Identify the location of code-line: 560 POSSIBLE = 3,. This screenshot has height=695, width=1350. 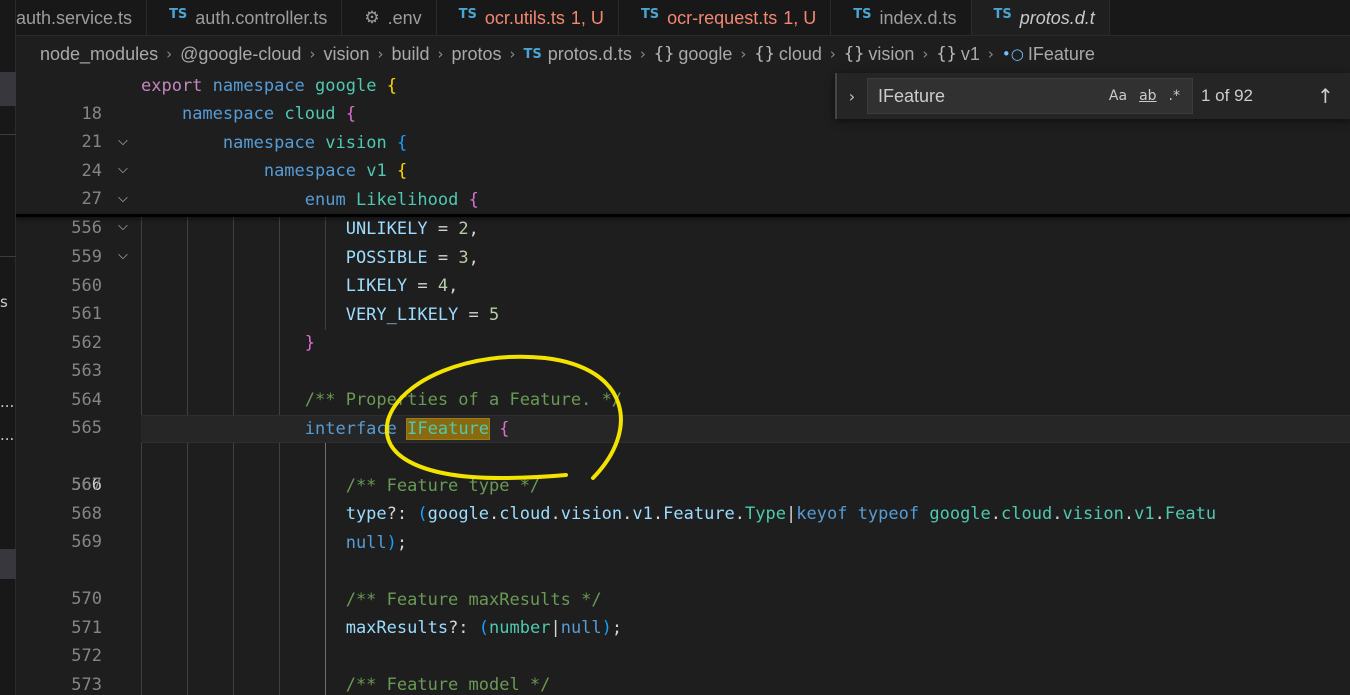
(683, 270).